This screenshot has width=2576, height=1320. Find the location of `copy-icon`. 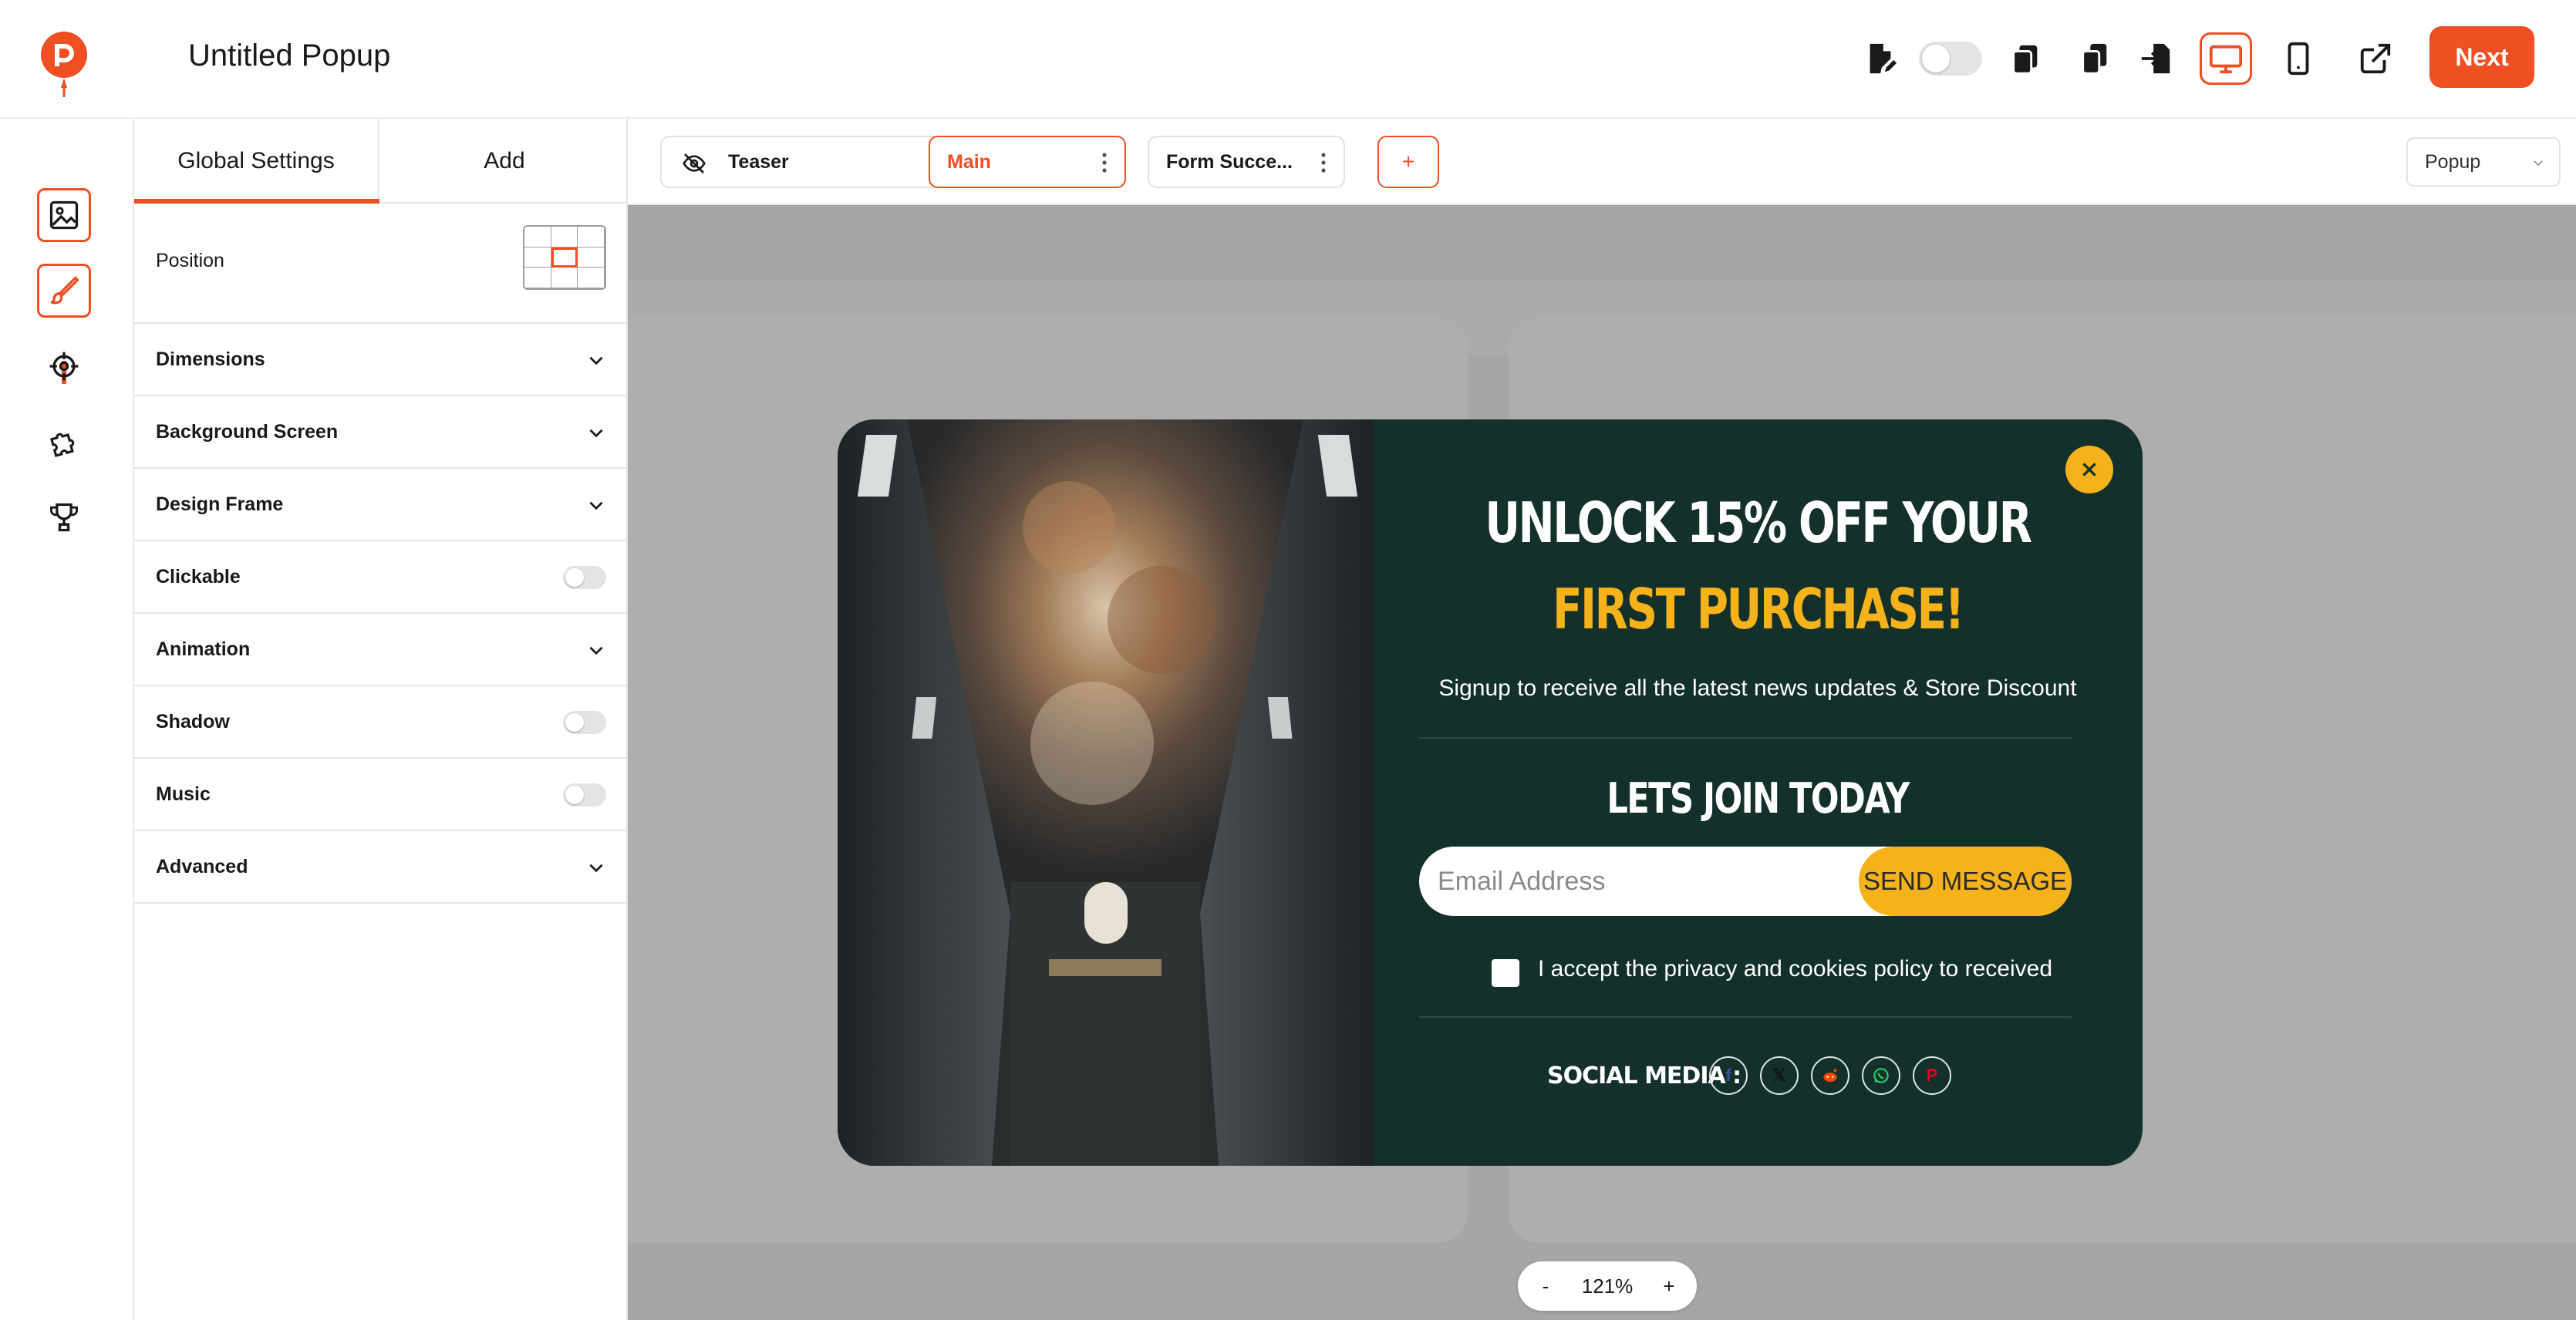

copy-icon is located at coordinates (2025, 59).